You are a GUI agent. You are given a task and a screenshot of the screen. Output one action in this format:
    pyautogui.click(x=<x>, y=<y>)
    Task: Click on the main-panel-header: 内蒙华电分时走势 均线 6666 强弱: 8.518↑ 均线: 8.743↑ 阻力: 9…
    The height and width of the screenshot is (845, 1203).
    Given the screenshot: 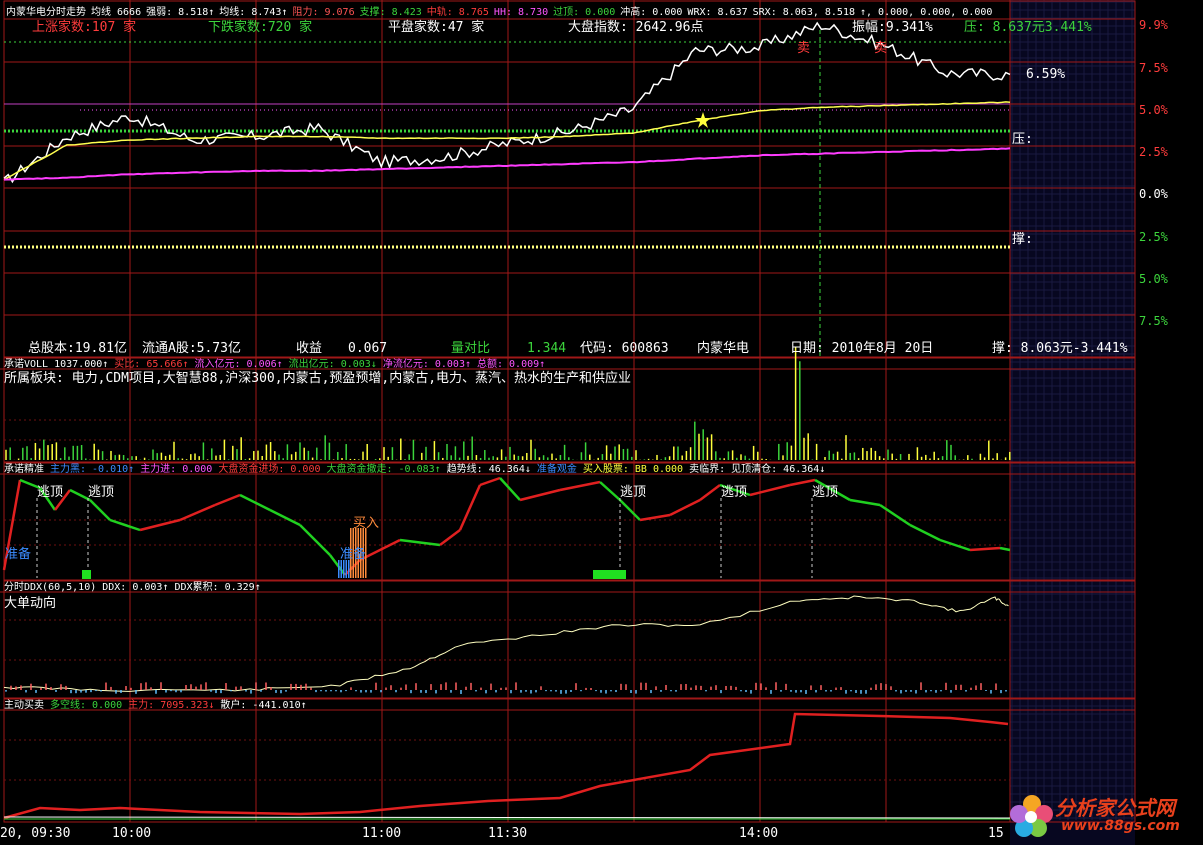 What is the action you would take?
    pyautogui.click(x=501, y=13)
    